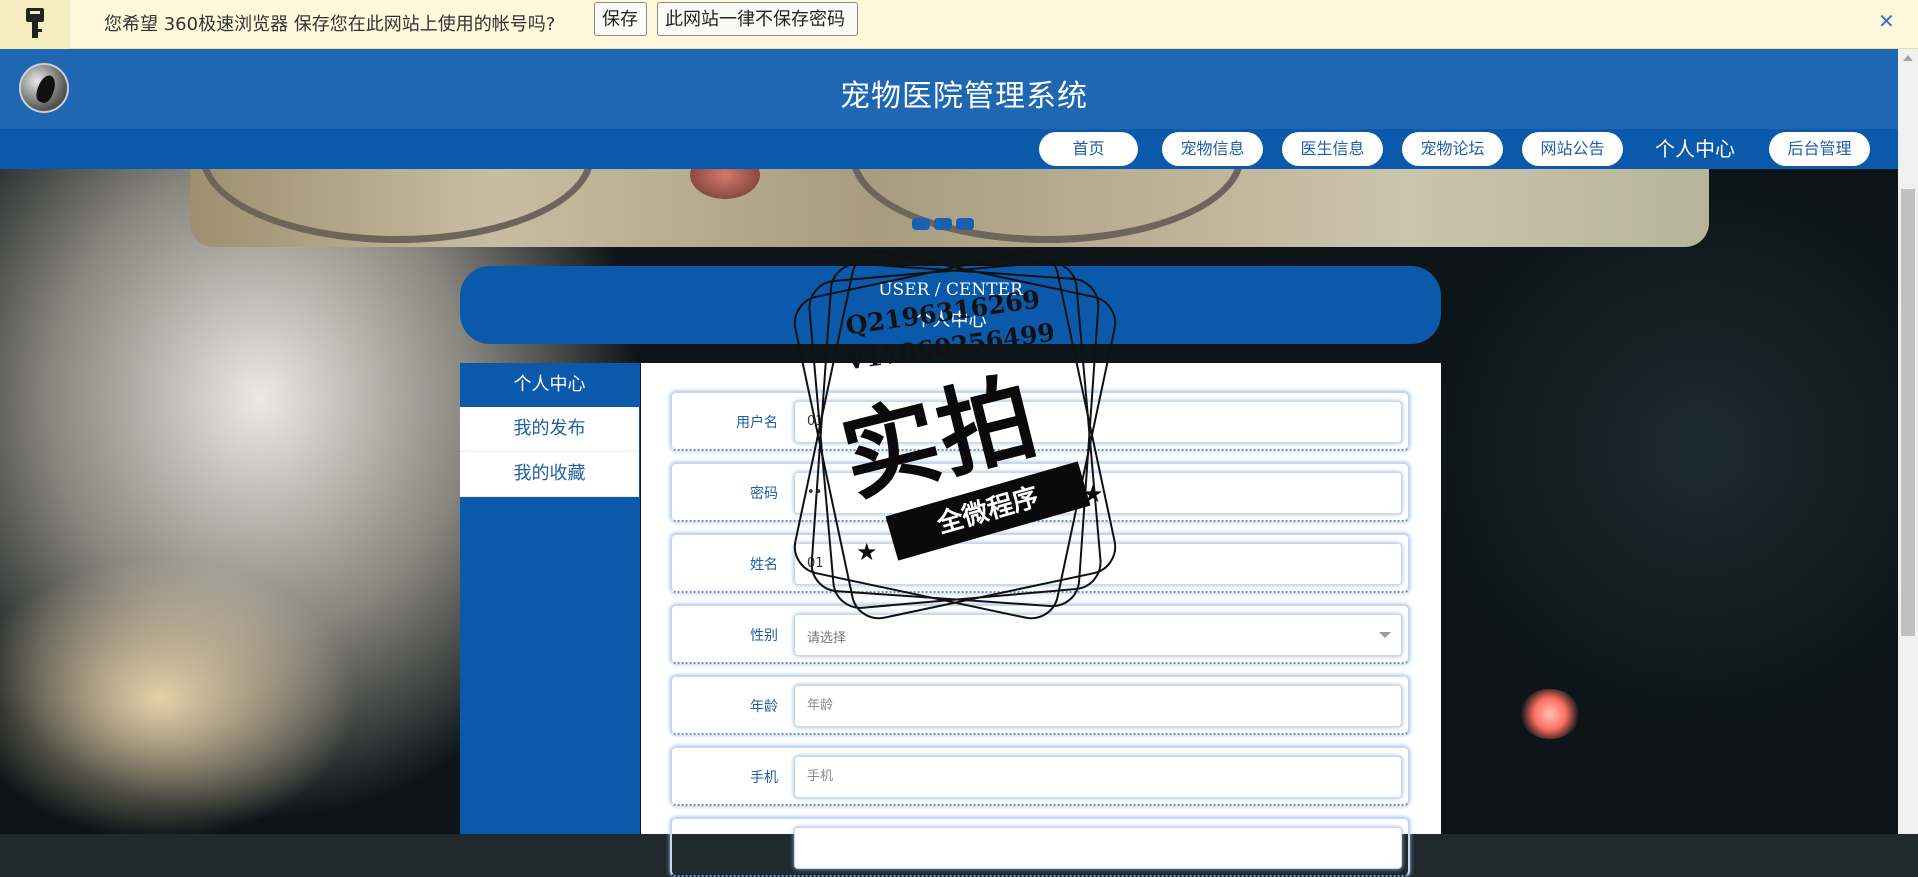 The width and height of the screenshot is (1918, 877). I want to click on next-field-box, so click(1098, 848).